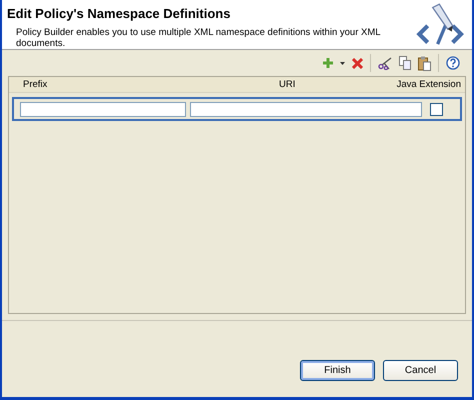 The height and width of the screenshot is (400, 474). Describe the element at coordinates (287, 84) in the screenshot. I see `column-header: URI` at that location.